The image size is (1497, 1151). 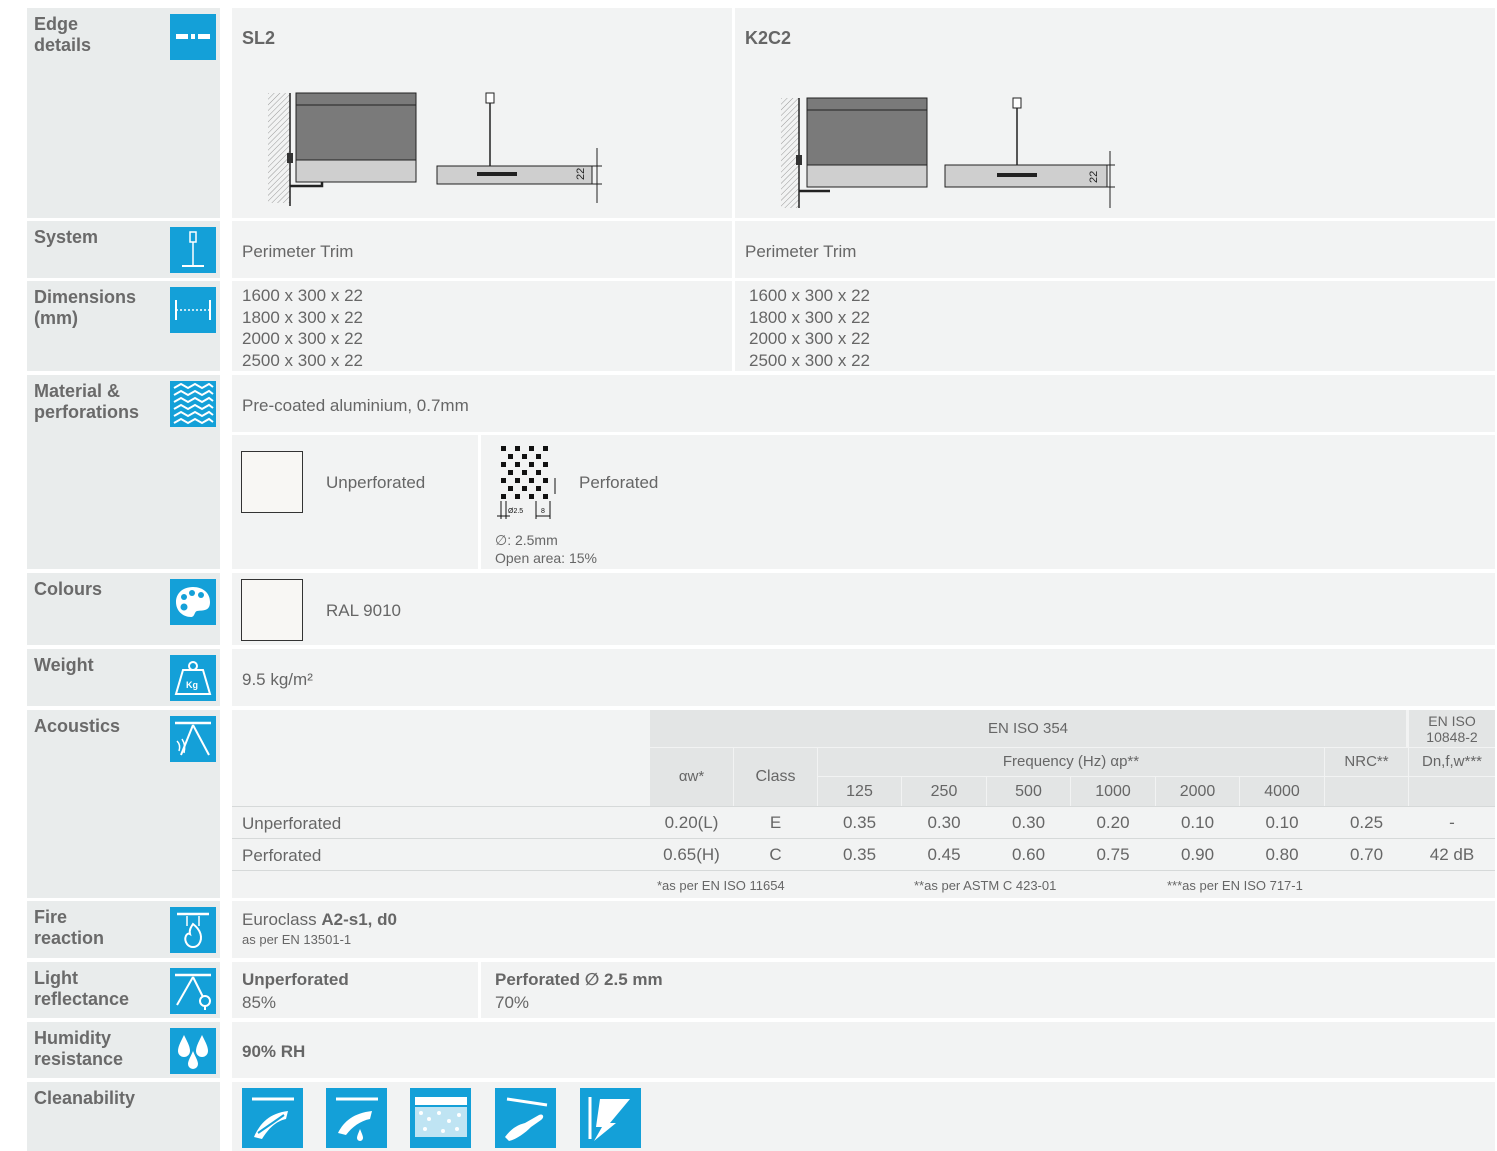 I want to click on perforation-pattern-icon, so click(x=193, y=404).